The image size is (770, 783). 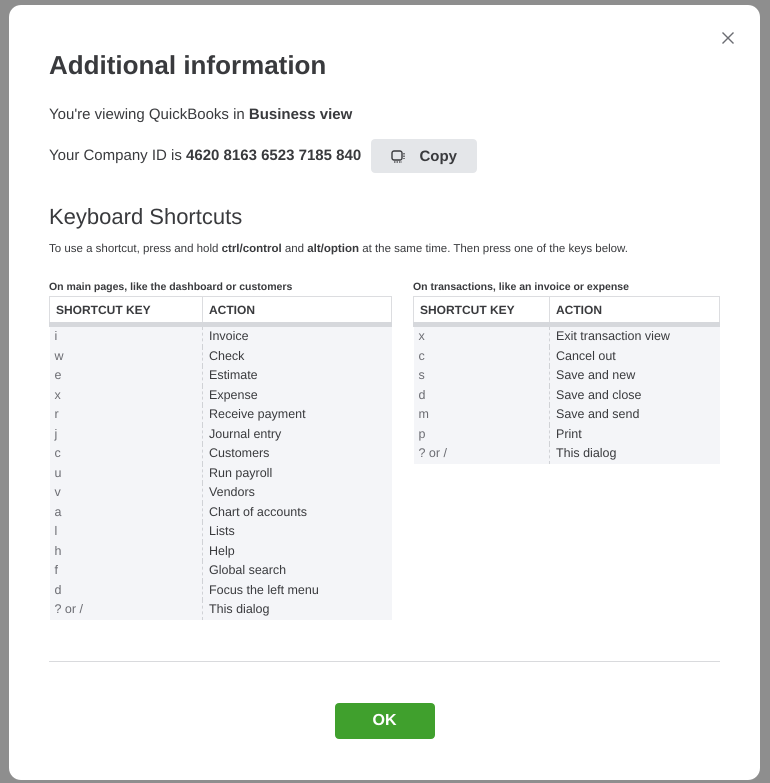 I want to click on section-heading: Keyboard Shortcuts, so click(x=146, y=217).